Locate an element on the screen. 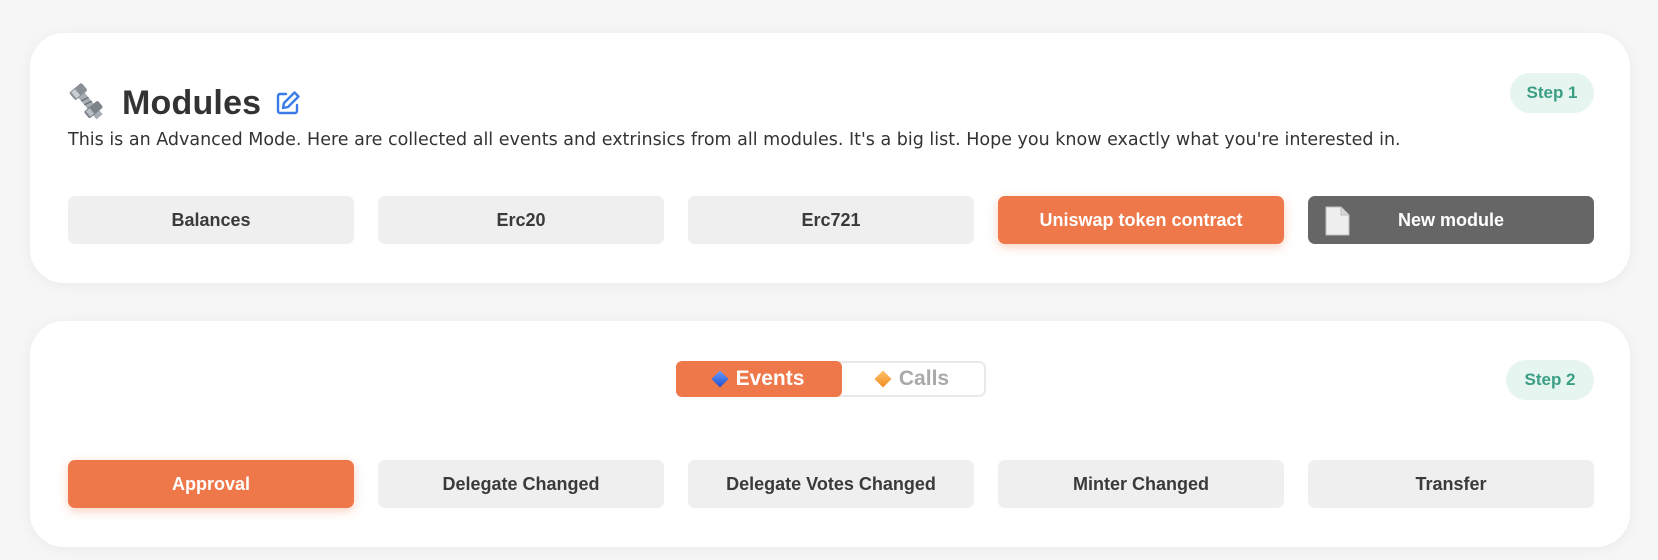  step-badge: Step 1 is located at coordinates (1552, 93).